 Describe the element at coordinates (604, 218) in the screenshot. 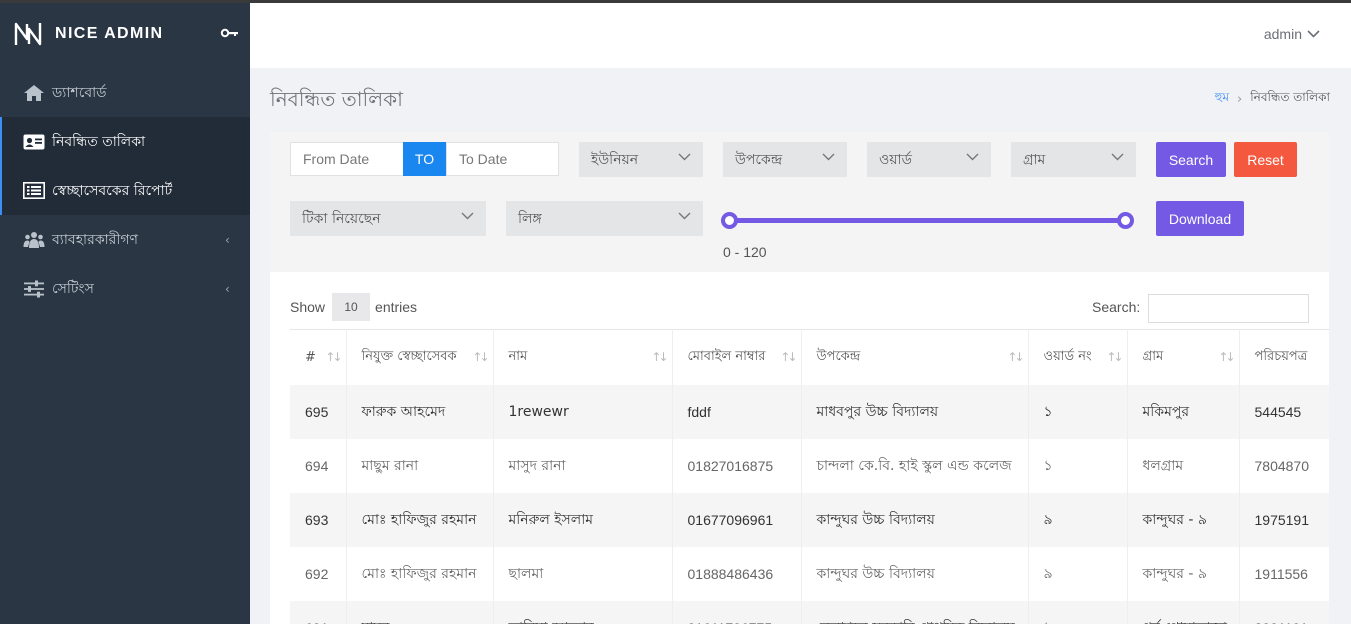

I see `gender-select: লিঙ্গ` at that location.